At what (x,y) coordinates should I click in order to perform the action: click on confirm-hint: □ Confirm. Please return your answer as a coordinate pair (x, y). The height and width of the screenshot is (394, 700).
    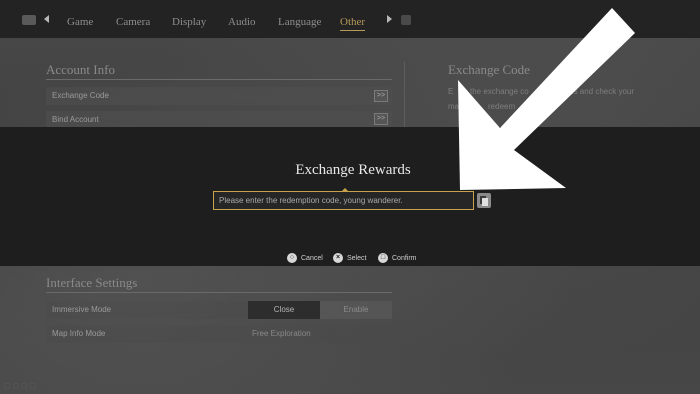
    Looking at the image, I should click on (397, 258).